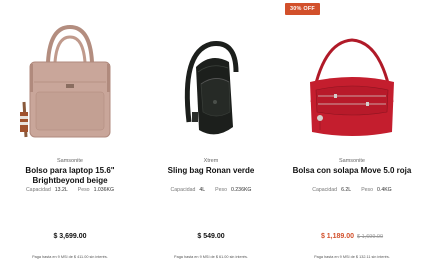  What do you see at coordinates (65, 81) in the screenshot?
I see `beige-laptop-bag-icon` at bounding box center [65, 81].